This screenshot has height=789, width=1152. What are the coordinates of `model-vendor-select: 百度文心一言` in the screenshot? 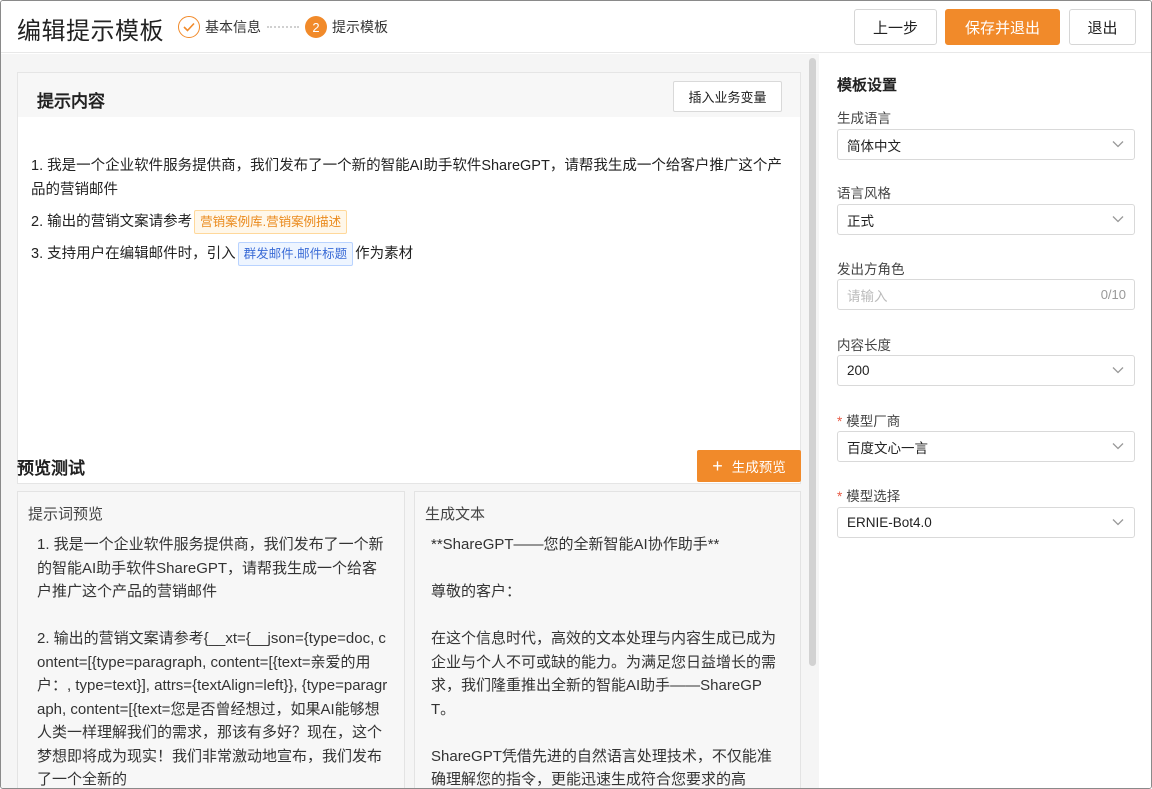 It's located at (986, 446).